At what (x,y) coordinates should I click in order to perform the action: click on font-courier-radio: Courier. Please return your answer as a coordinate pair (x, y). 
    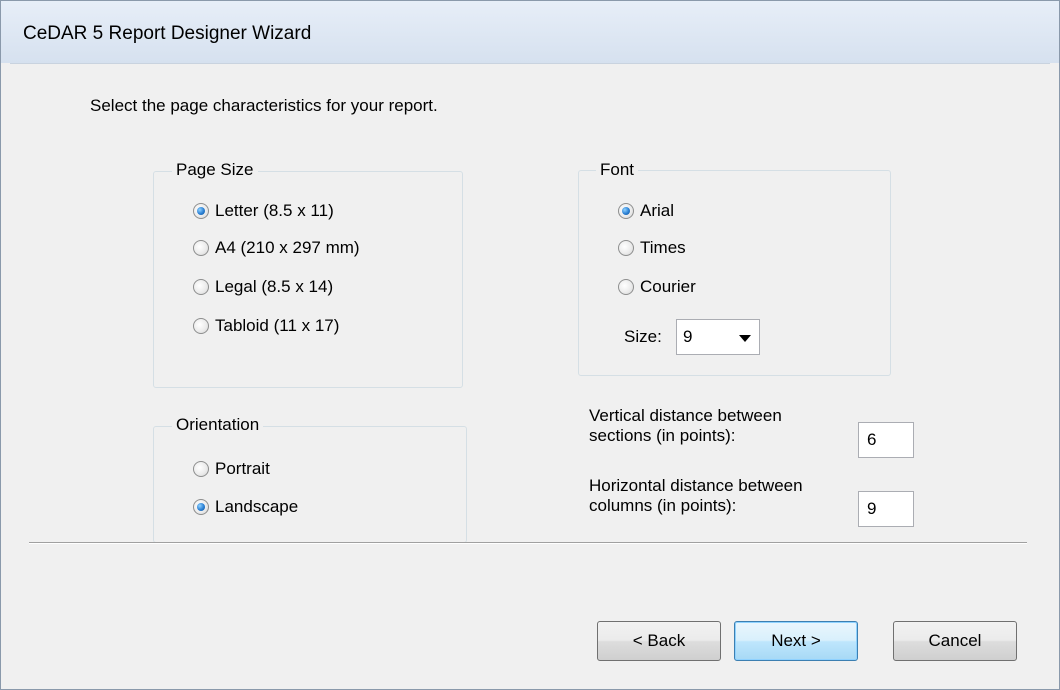
    Looking at the image, I should click on (657, 287).